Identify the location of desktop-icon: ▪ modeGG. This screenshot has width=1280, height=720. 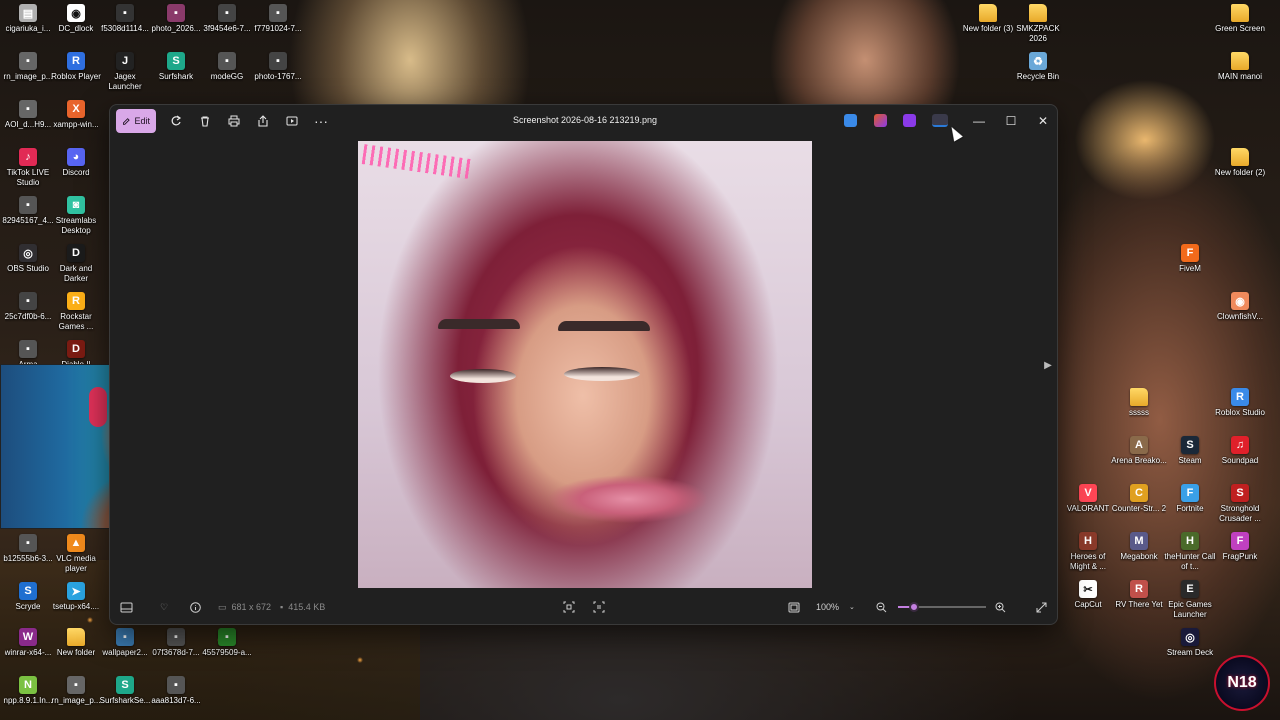
(227, 67).